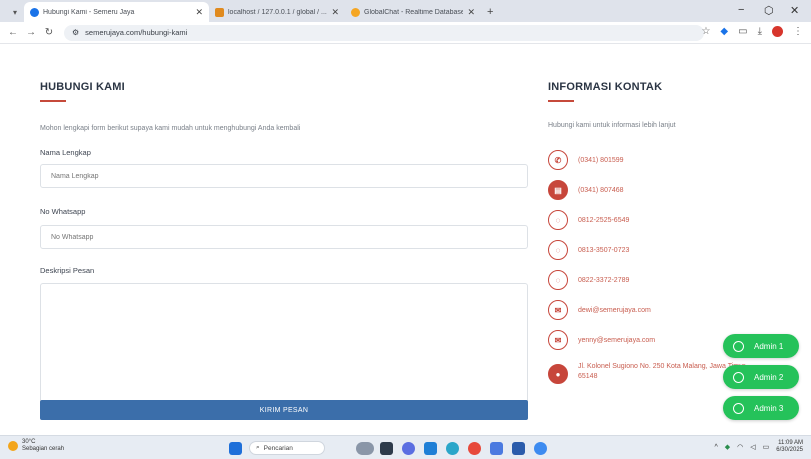  I want to click on whatsapp-input, so click(284, 237).